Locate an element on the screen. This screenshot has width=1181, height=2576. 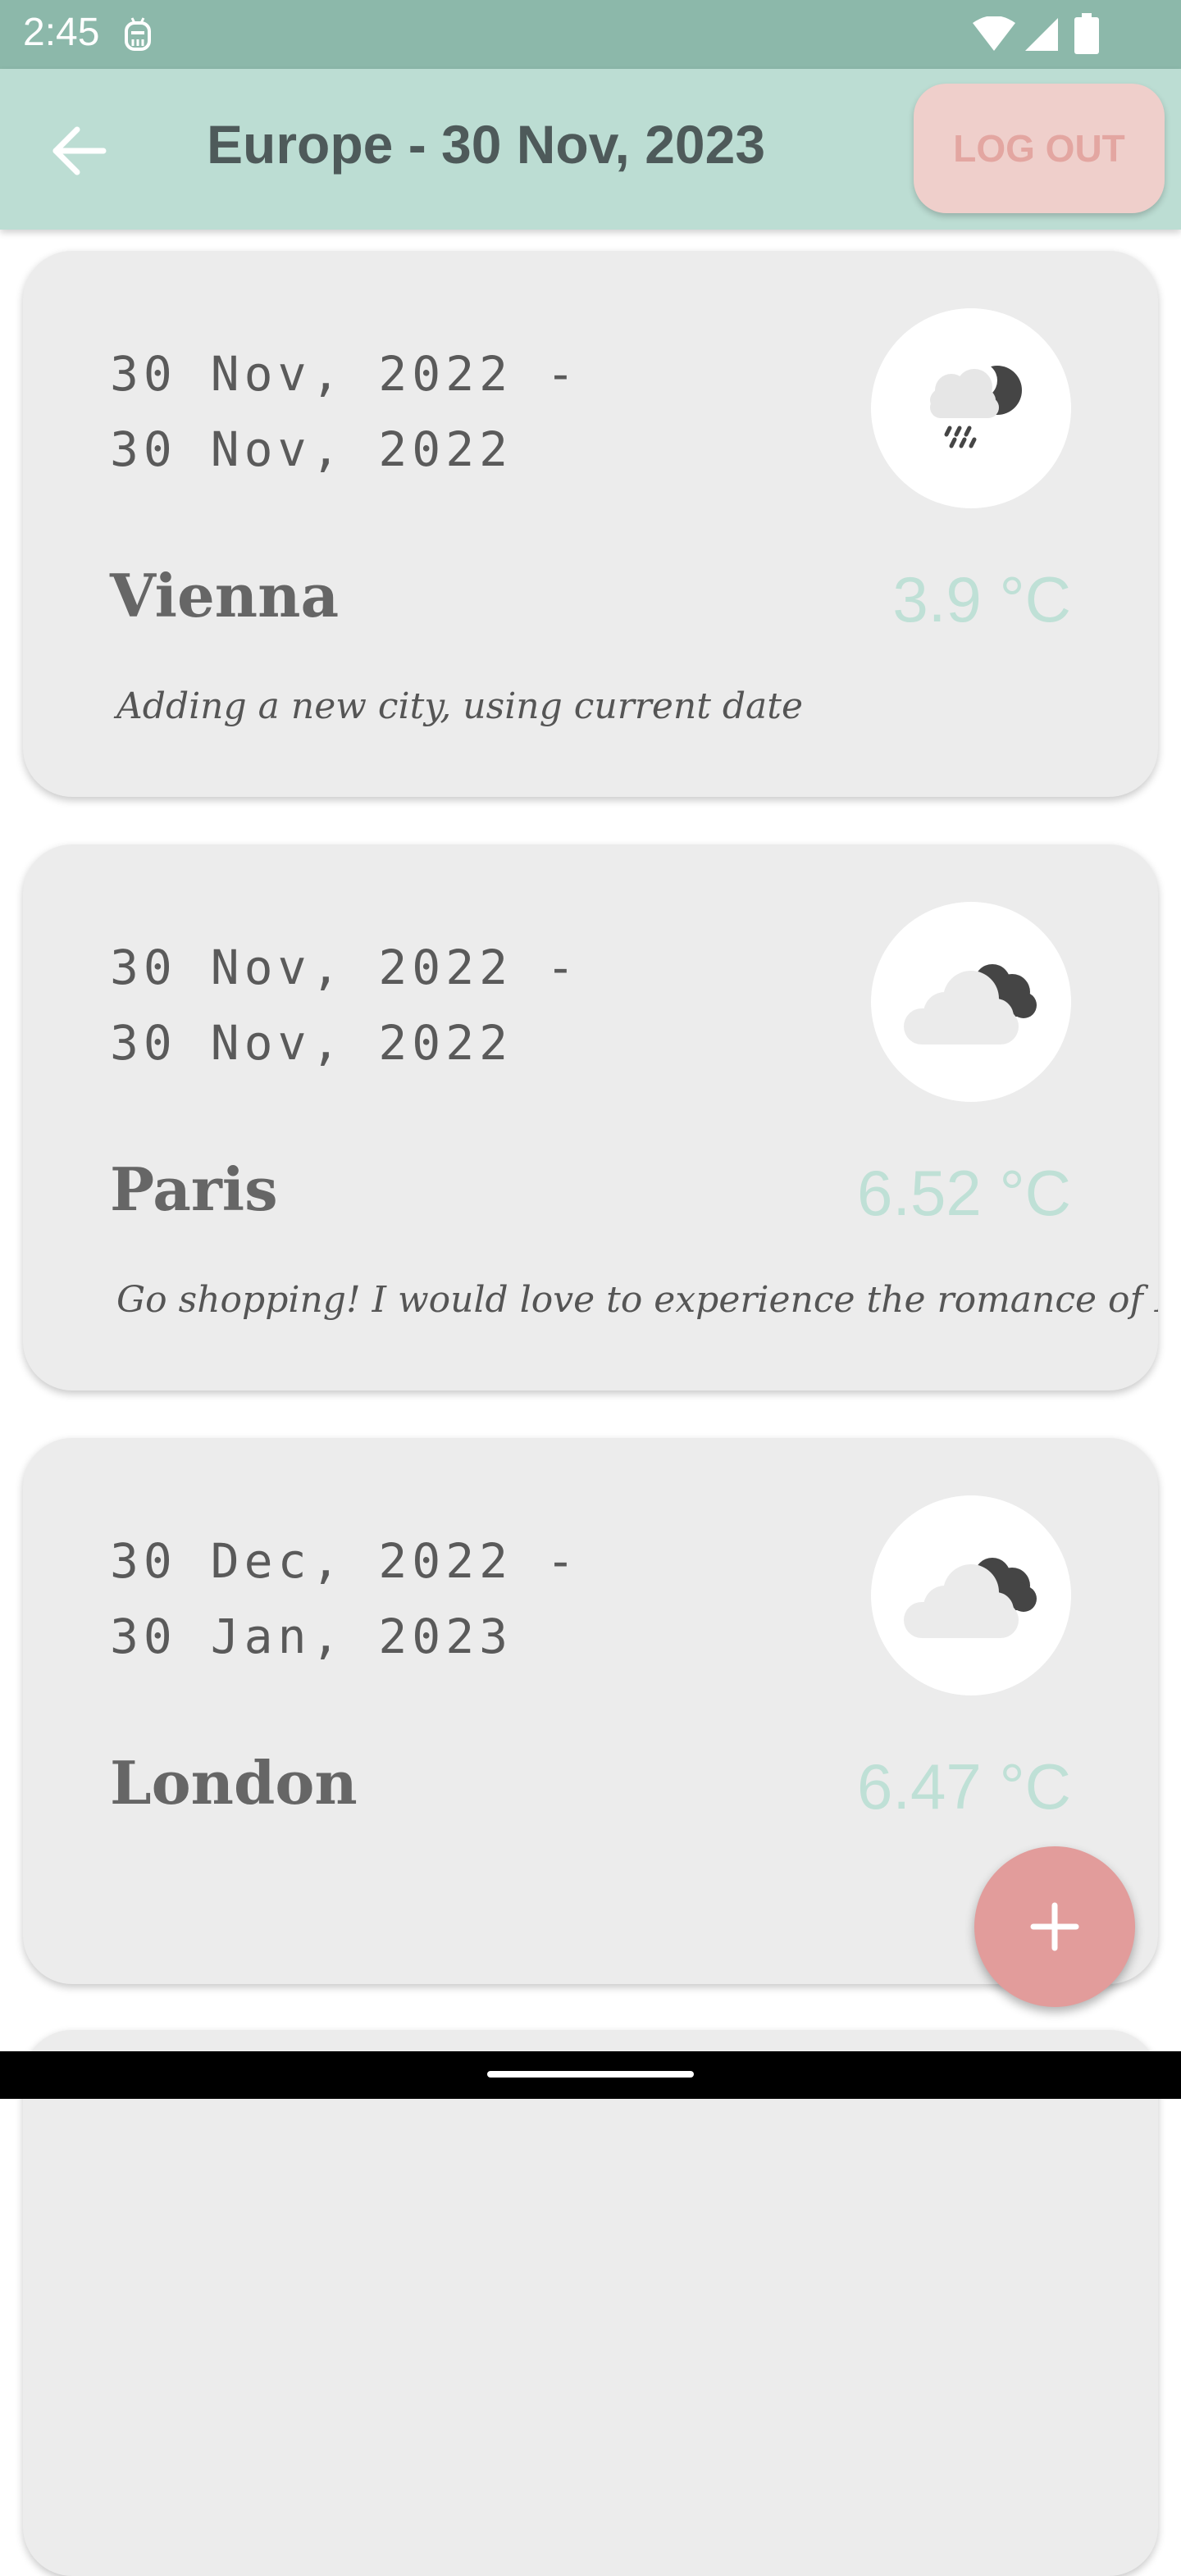
temperature: 6.47 °C is located at coordinates (963, 1786).